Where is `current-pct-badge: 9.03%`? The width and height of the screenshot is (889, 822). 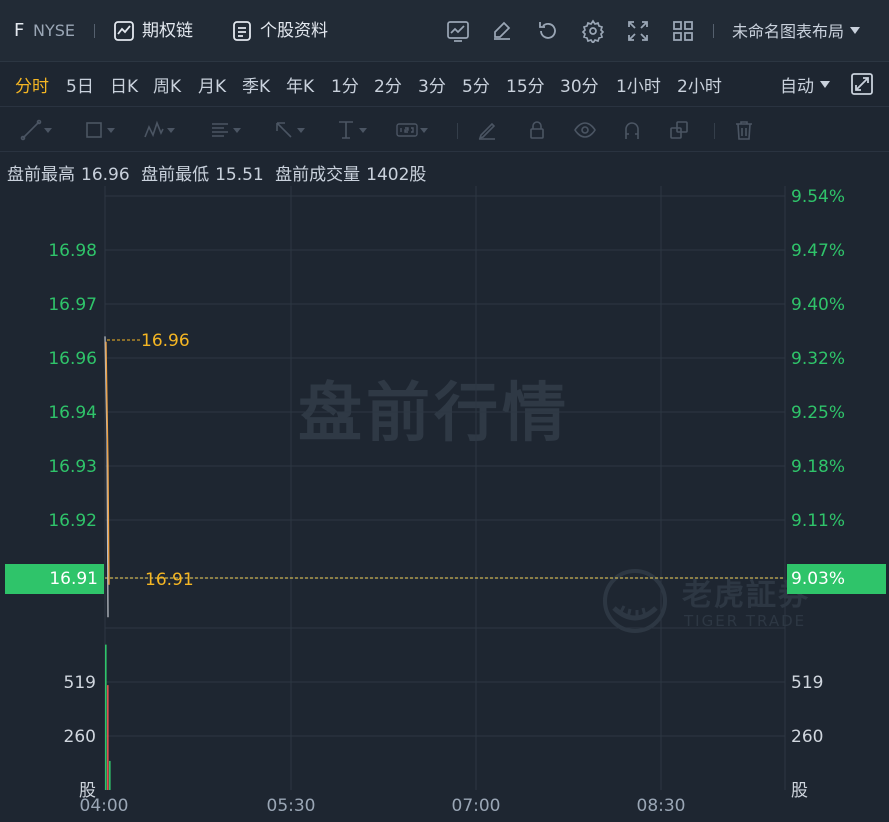 current-pct-badge: 9.03% is located at coordinates (836, 579).